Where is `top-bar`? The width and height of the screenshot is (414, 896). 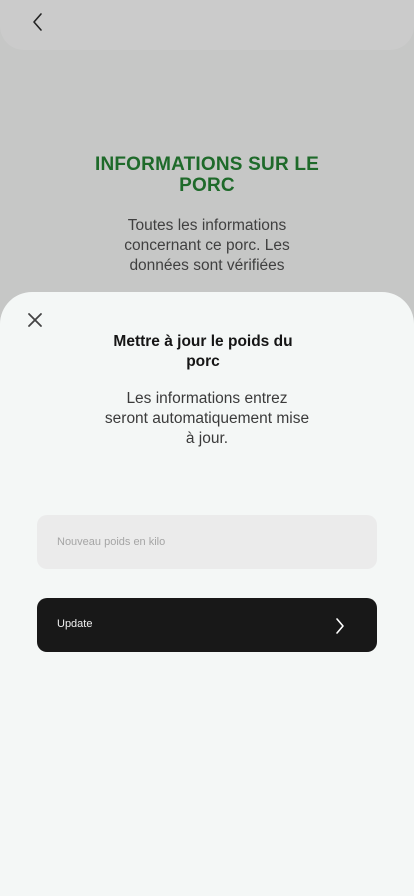
top-bar is located at coordinates (207, 25).